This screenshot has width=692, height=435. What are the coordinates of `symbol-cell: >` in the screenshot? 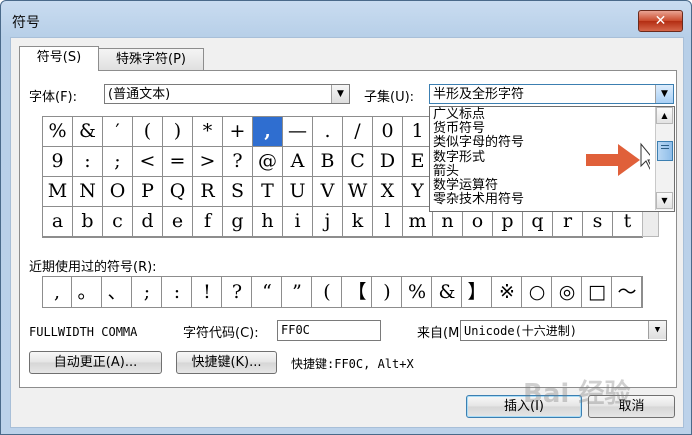 It's located at (208, 162).